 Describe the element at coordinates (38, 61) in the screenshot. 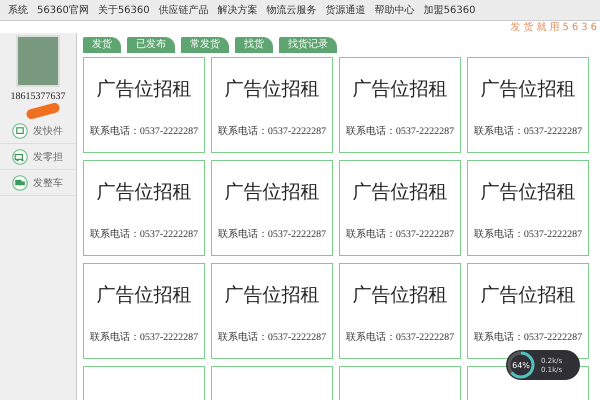

I see `photo-placeholder` at that location.